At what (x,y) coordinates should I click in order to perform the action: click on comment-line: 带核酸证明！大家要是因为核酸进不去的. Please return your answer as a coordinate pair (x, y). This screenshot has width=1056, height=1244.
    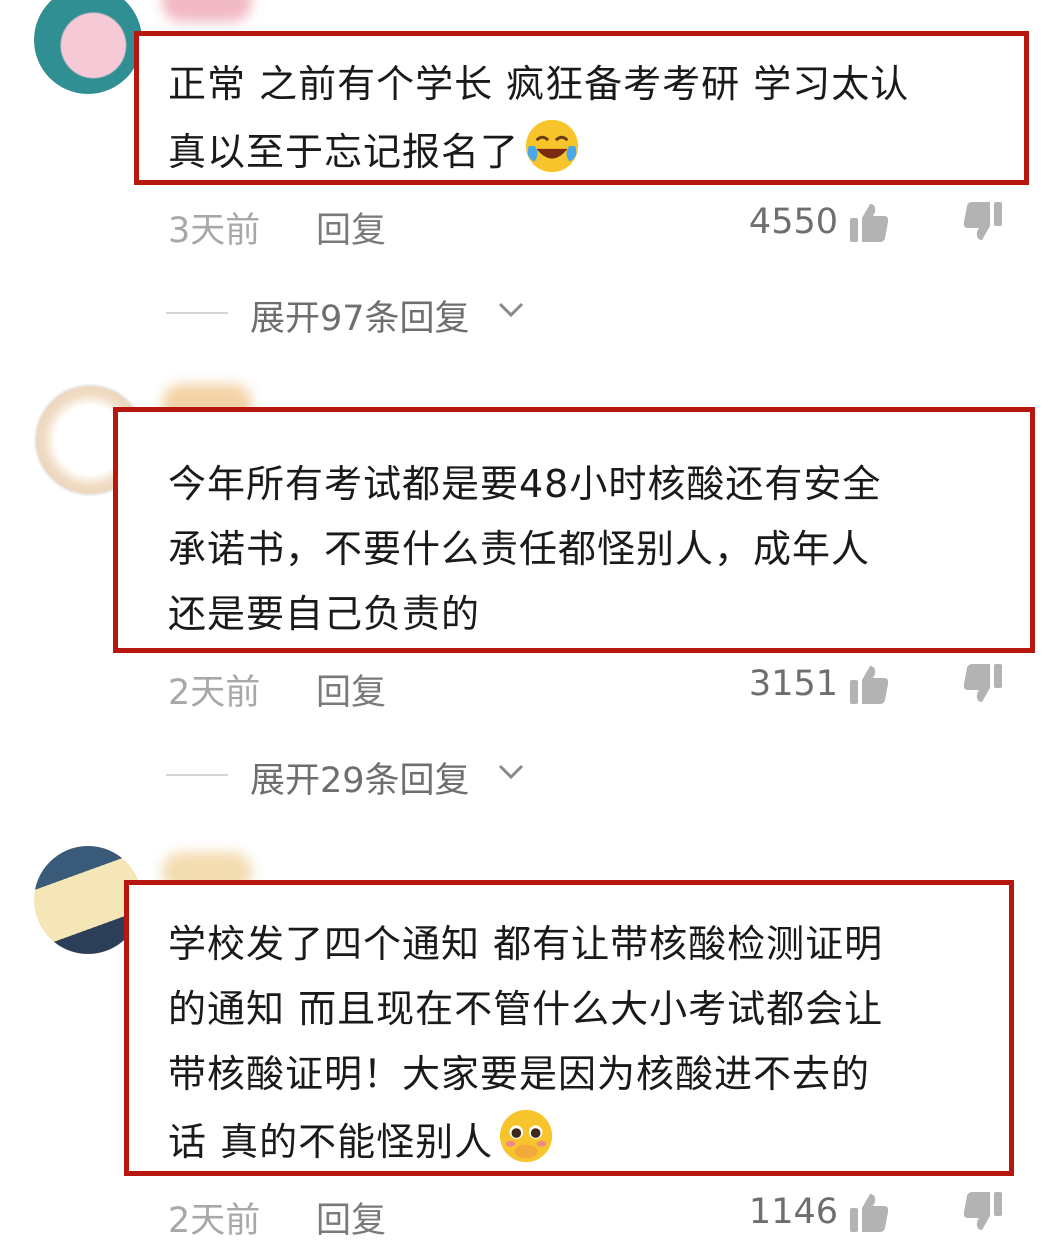
    Looking at the image, I should click on (519, 1074).